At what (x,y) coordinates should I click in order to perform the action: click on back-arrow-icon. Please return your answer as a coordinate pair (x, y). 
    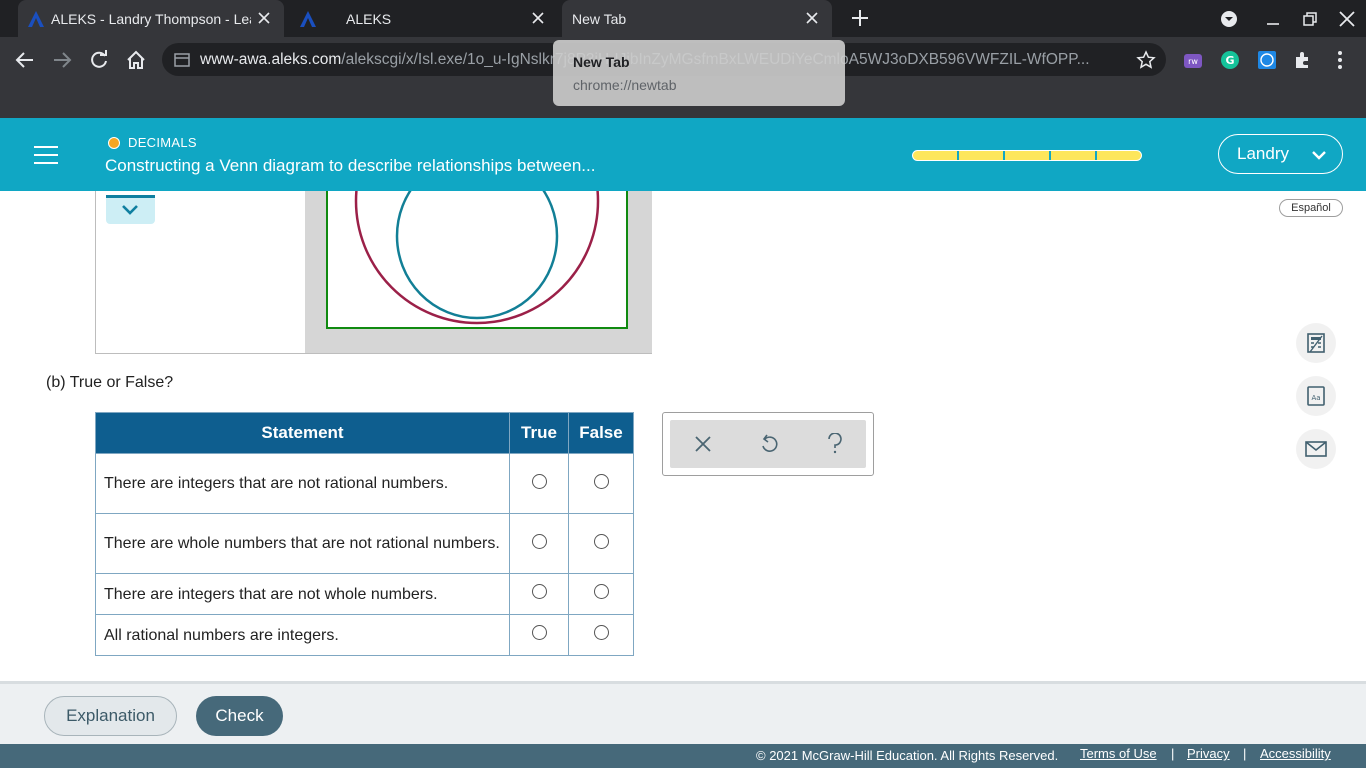
    Looking at the image, I should click on (25, 60).